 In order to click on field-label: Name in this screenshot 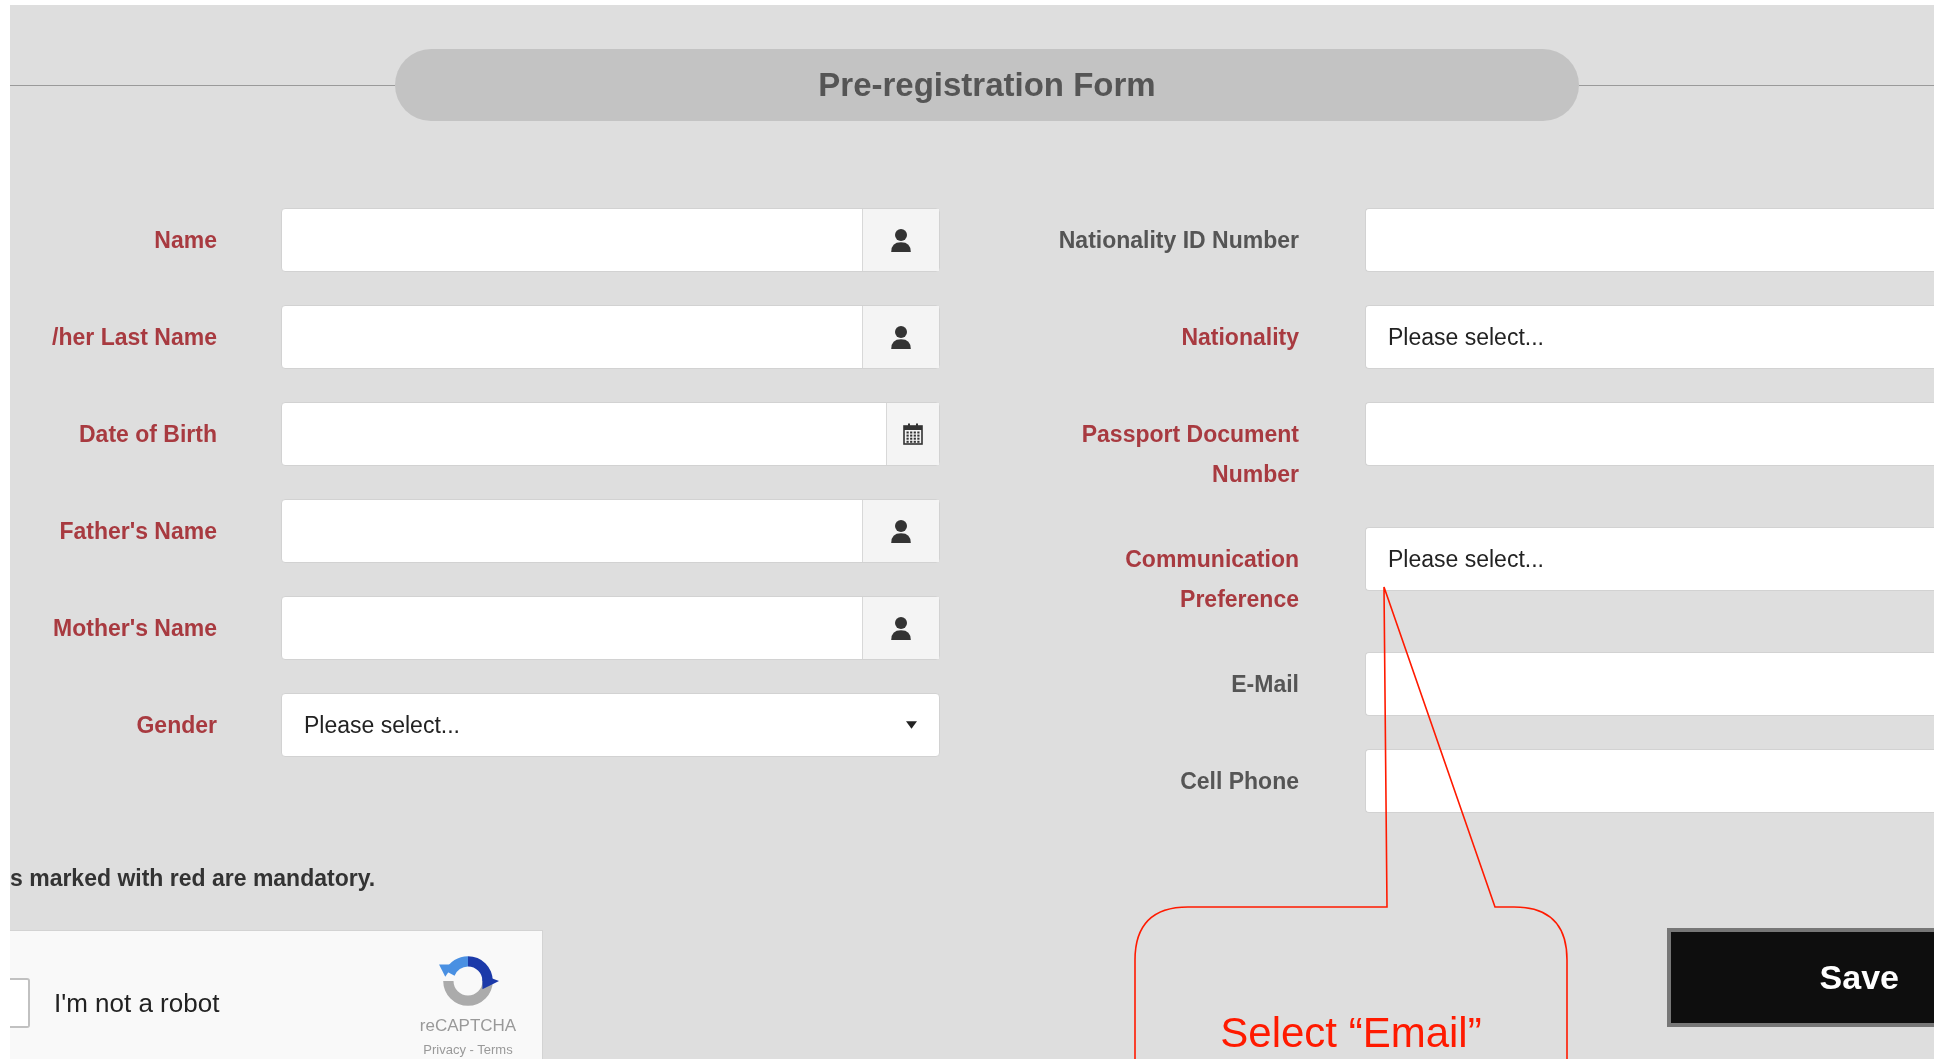, I will do `click(185, 240)`.